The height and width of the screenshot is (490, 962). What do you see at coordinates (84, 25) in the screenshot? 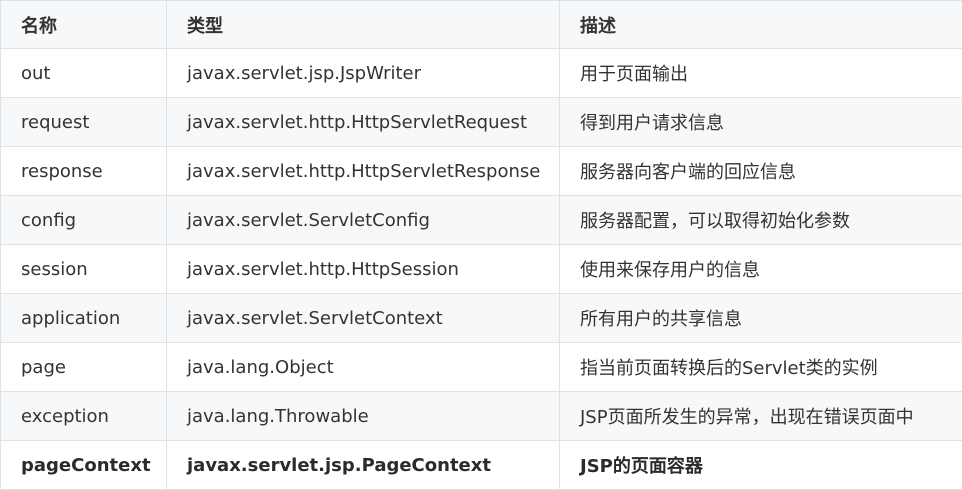
I see `header-name: 名称` at bounding box center [84, 25].